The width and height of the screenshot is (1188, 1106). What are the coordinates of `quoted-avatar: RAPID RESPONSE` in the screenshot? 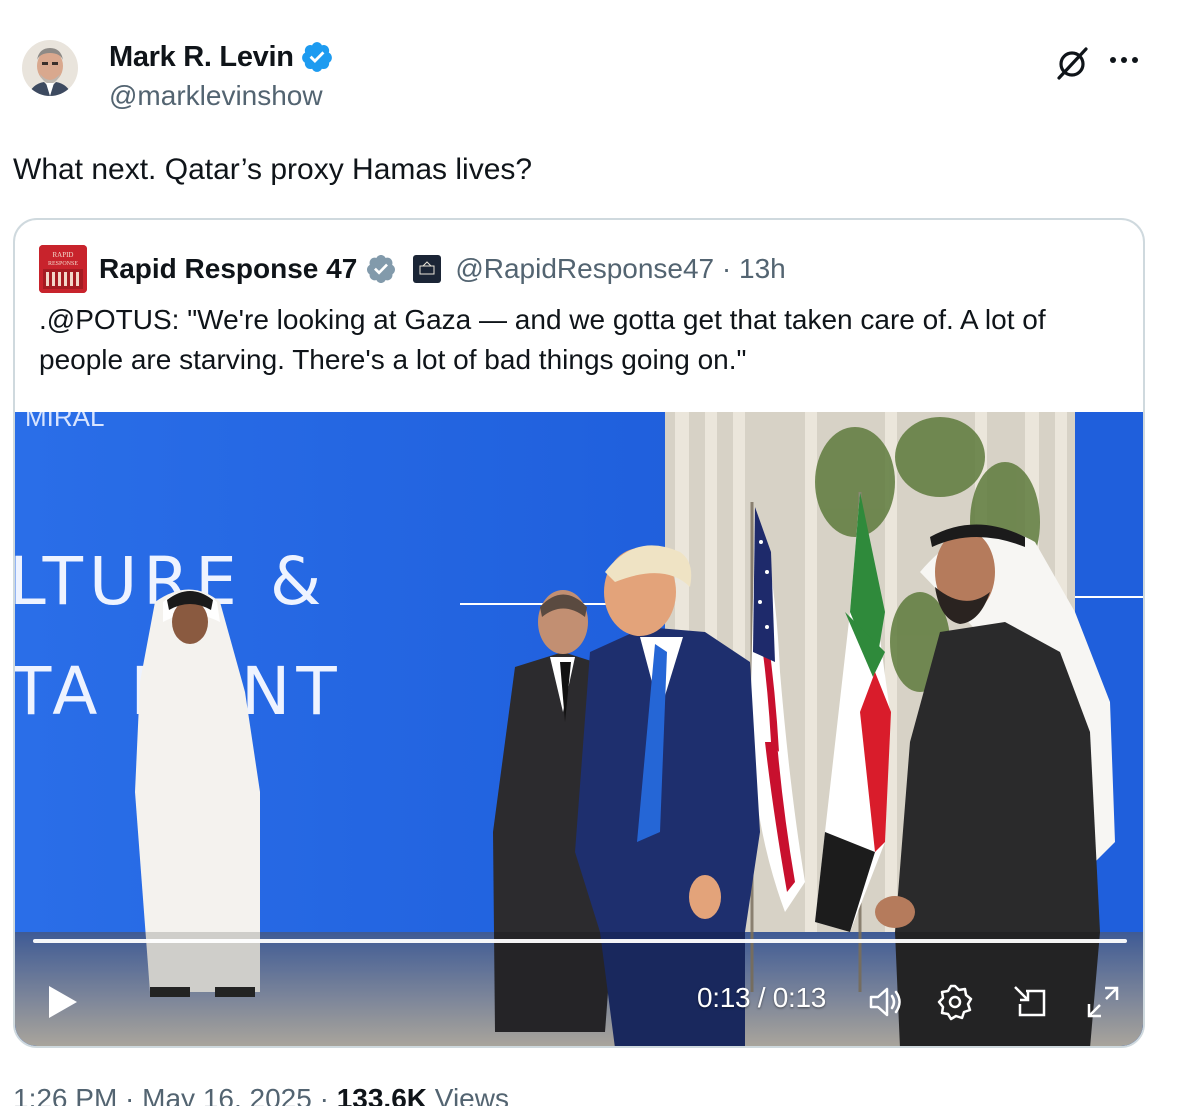 It's located at (63, 269).